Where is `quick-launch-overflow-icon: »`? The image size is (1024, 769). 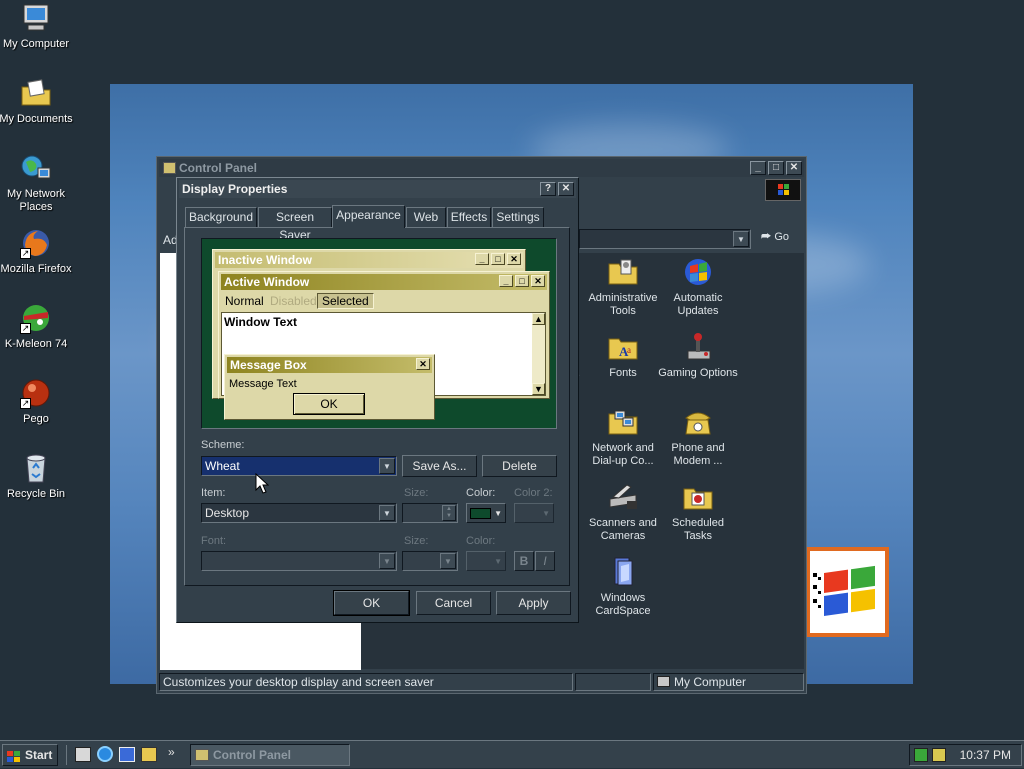 quick-launch-overflow-icon: » is located at coordinates (171, 752).